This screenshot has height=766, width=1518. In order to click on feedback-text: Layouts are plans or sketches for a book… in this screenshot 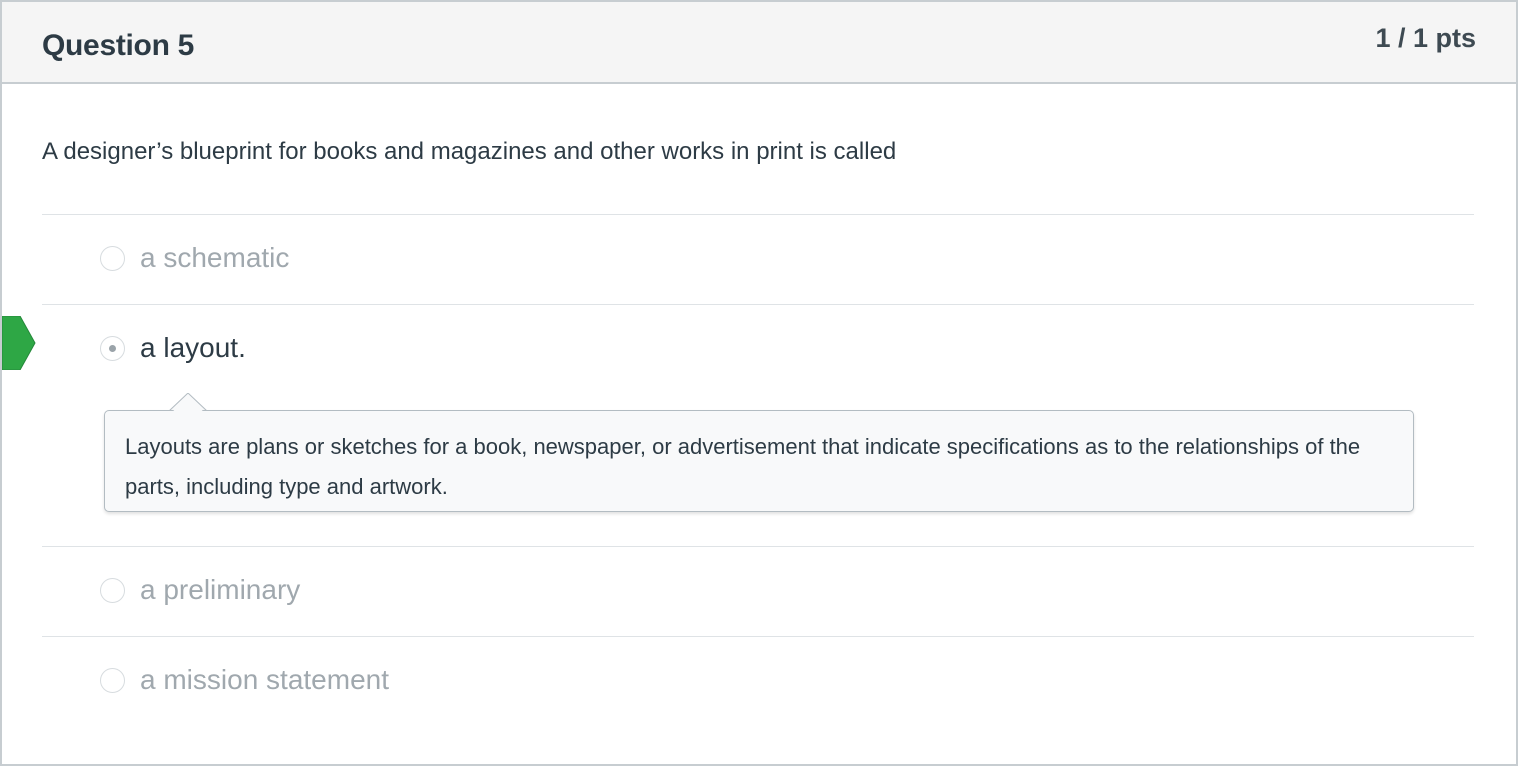, I will do `click(743, 466)`.